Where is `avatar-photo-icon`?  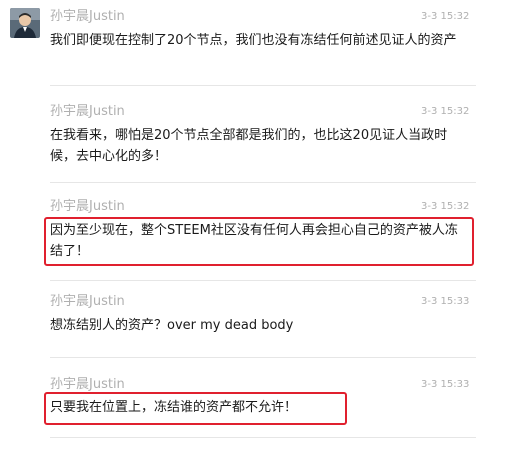
avatar-photo-icon is located at coordinates (25, 23).